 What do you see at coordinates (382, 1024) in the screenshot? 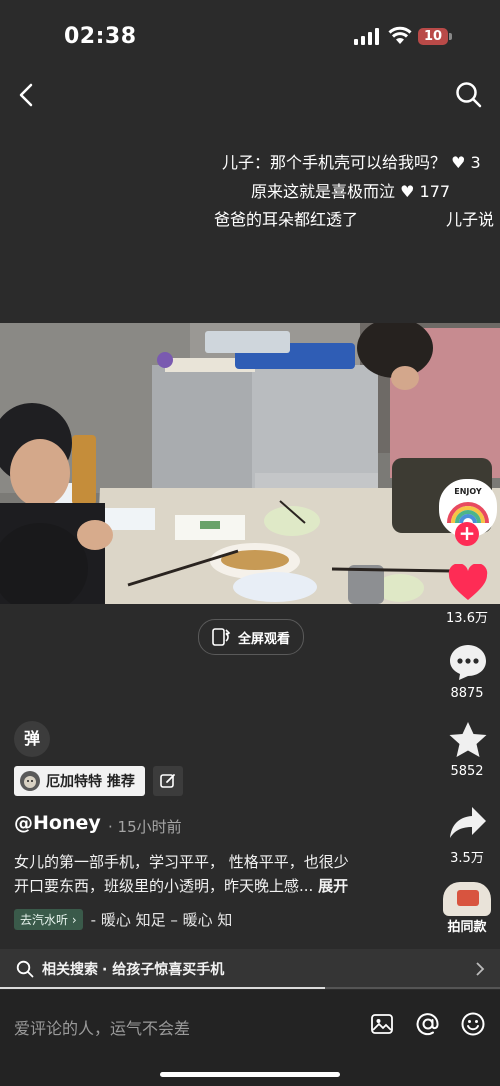
I see `image-icon` at bounding box center [382, 1024].